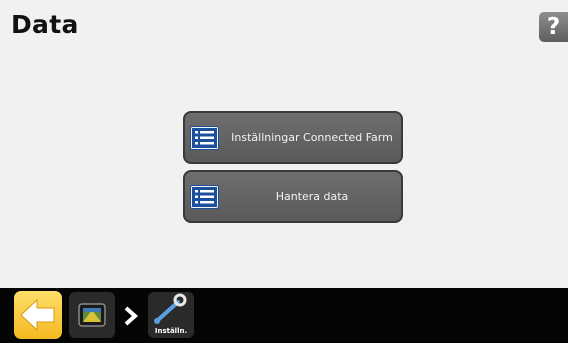 The width and height of the screenshot is (568, 343). I want to click on breadcrumb-settings-label: Inställn., so click(171, 331).